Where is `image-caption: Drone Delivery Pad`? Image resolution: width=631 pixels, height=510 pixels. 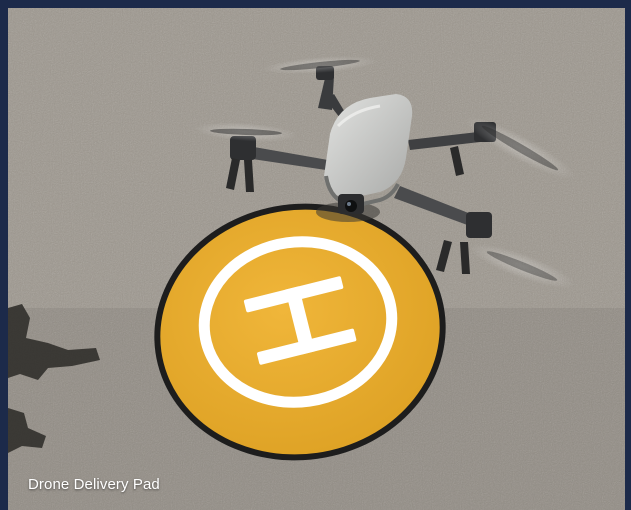 image-caption: Drone Delivery Pad is located at coordinates (94, 484).